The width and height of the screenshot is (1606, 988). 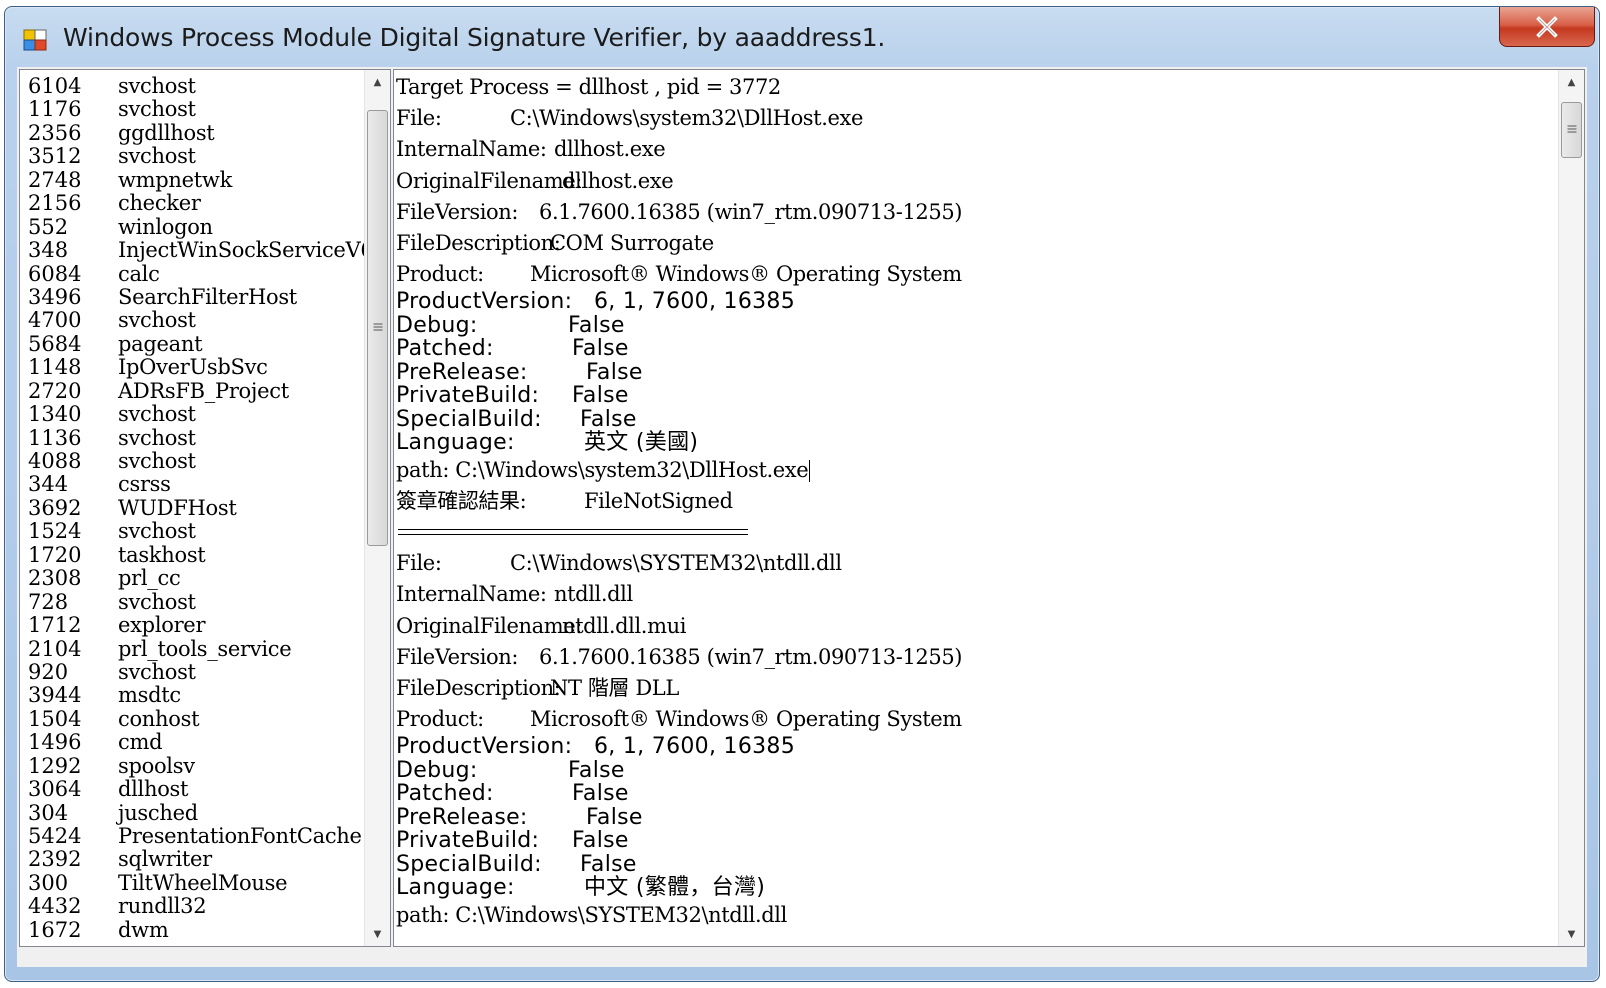 What do you see at coordinates (193, 766) in the screenshot?
I see `list-item: 1292 spoolsv` at bounding box center [193, 766].